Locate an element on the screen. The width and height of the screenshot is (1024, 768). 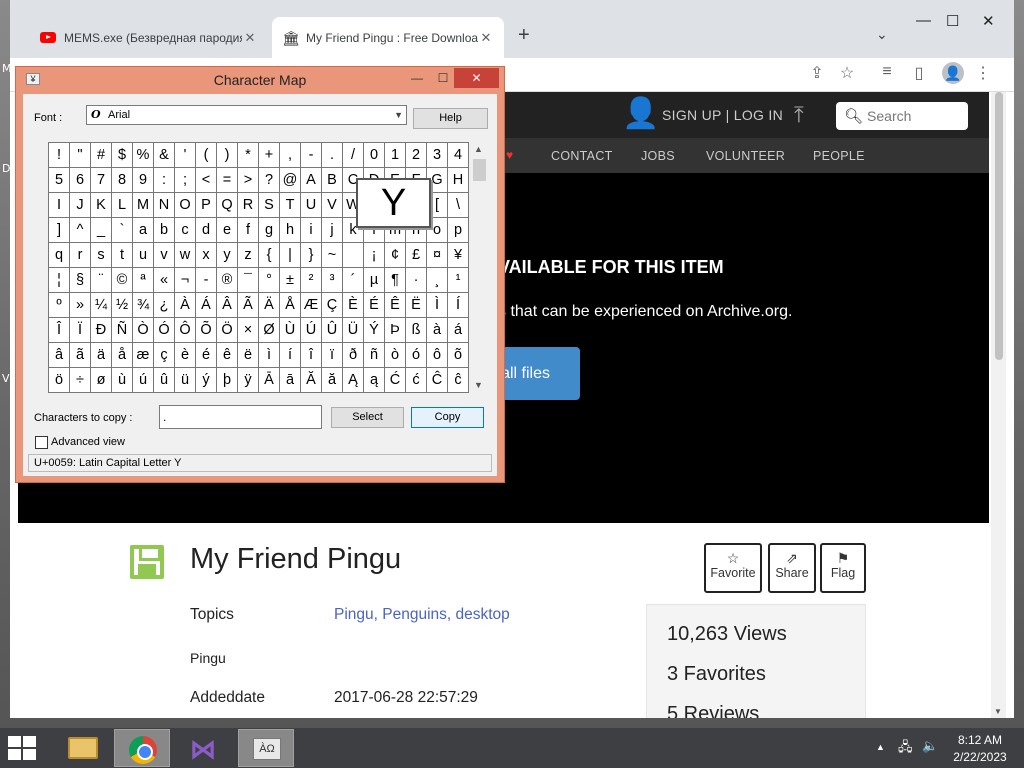
character-cell: H is located at coordinates (458, 180).